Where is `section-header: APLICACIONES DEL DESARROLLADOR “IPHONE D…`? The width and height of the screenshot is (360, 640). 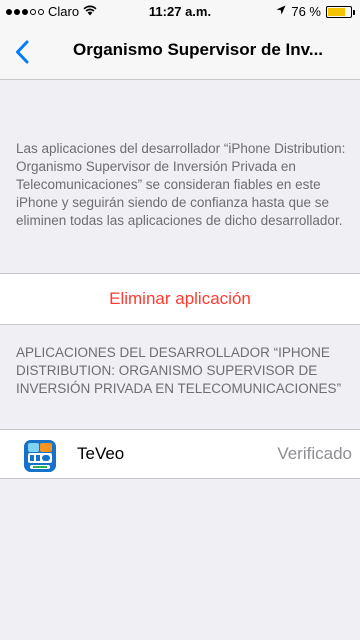
section-header: APLICACIONES DEL DESARROLLADOR “IPHONE D… is located at coordinates (179, 370).